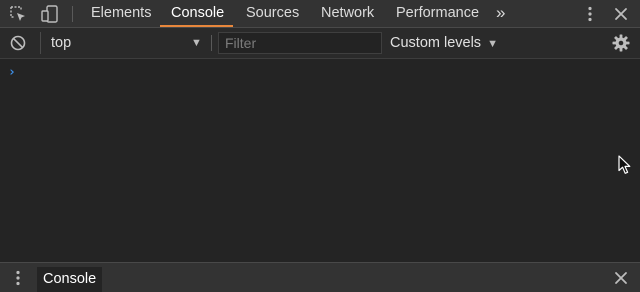 This screenshot has width=640, height=292. What do you see at coordinates (621, 278) in the screenshot?
I see `drawer-close-icon` at bounding box center [621, 278].